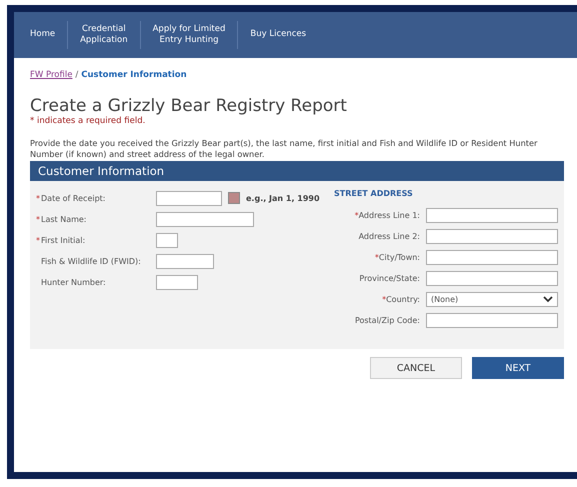 This screenshot has height=487, width=577. I want to click on nav-link: Home, so click(43, 35).